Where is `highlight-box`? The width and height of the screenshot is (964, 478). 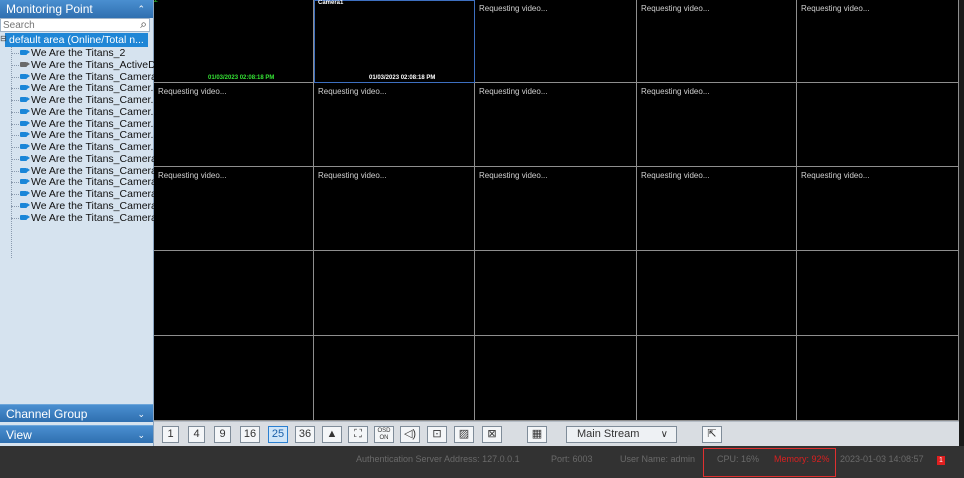 highlight-box is located at coordinates (769, 462).